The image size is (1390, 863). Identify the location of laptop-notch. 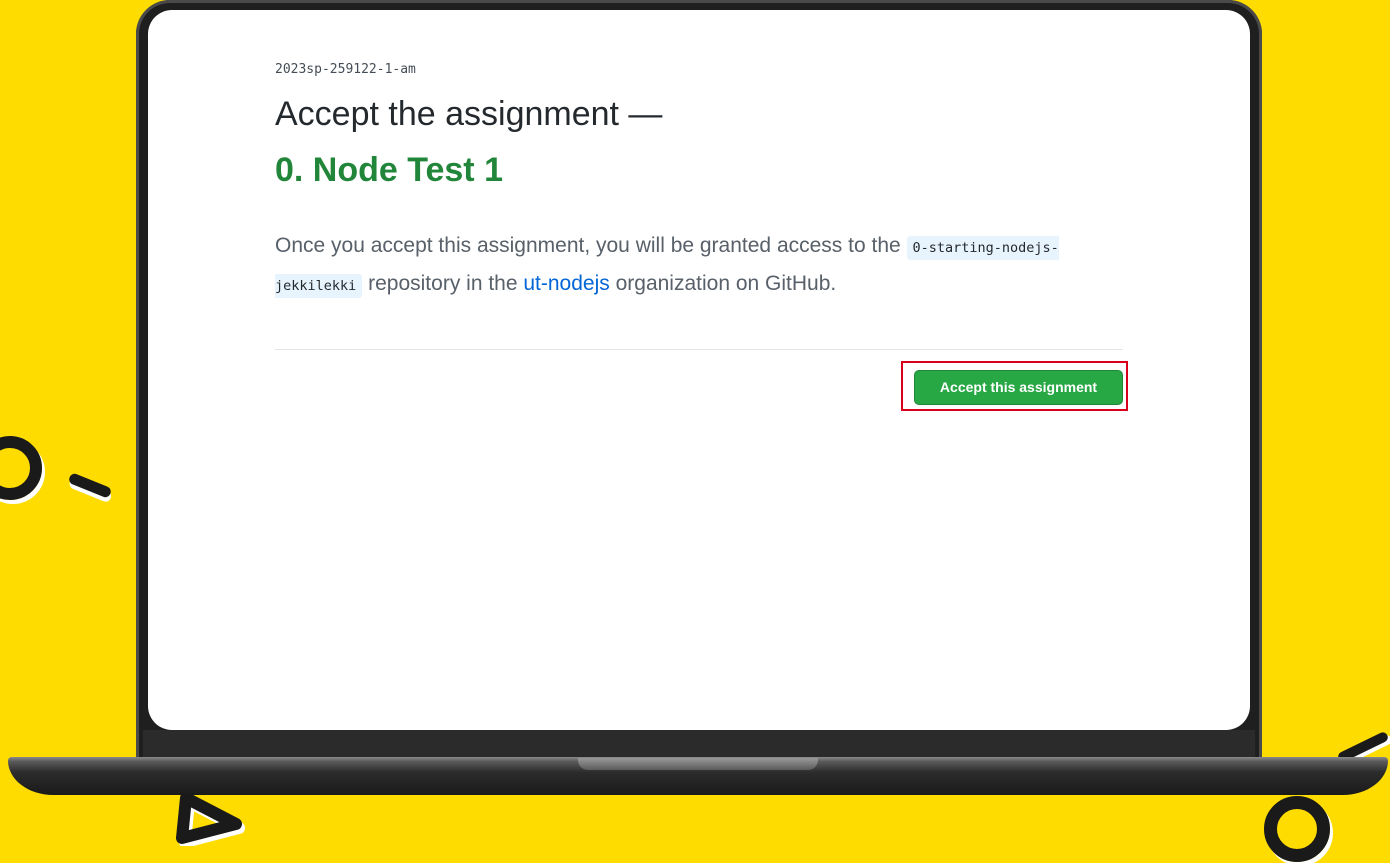
(698, 764).